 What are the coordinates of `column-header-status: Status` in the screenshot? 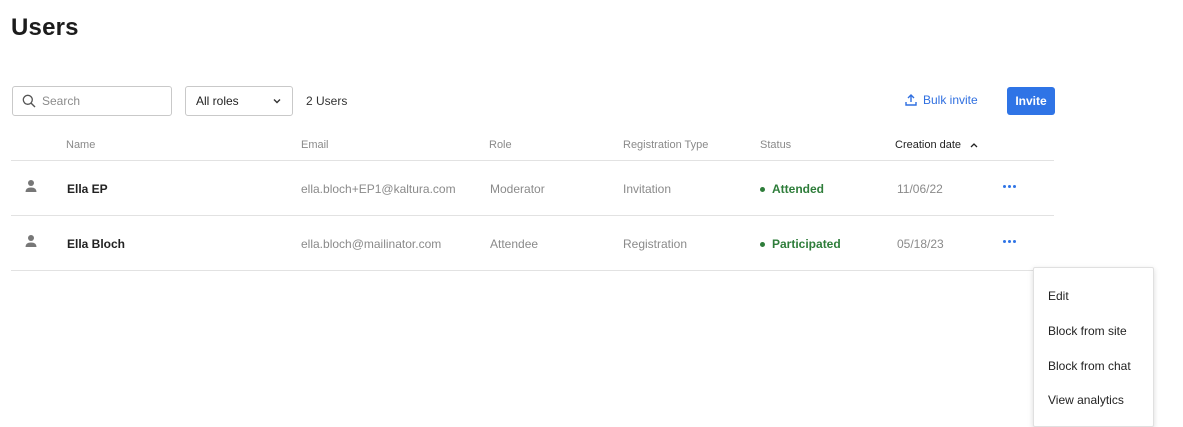 It's located at (775, 145).